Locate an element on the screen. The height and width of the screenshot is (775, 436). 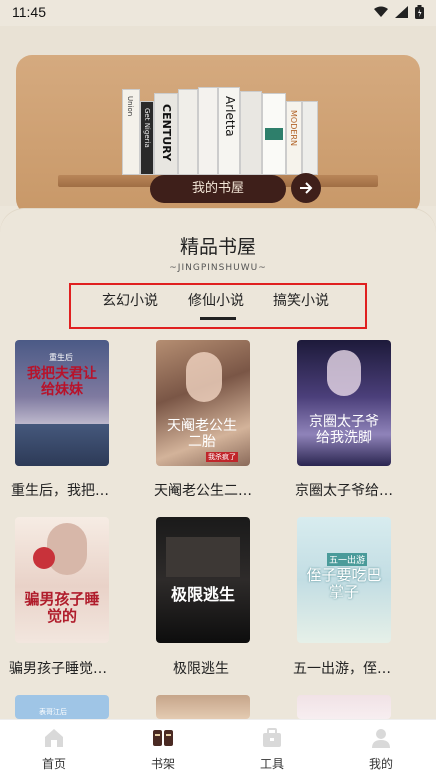
book-cover: 京圈太子爷给我洗脚 is located at coordinates (344, 403).